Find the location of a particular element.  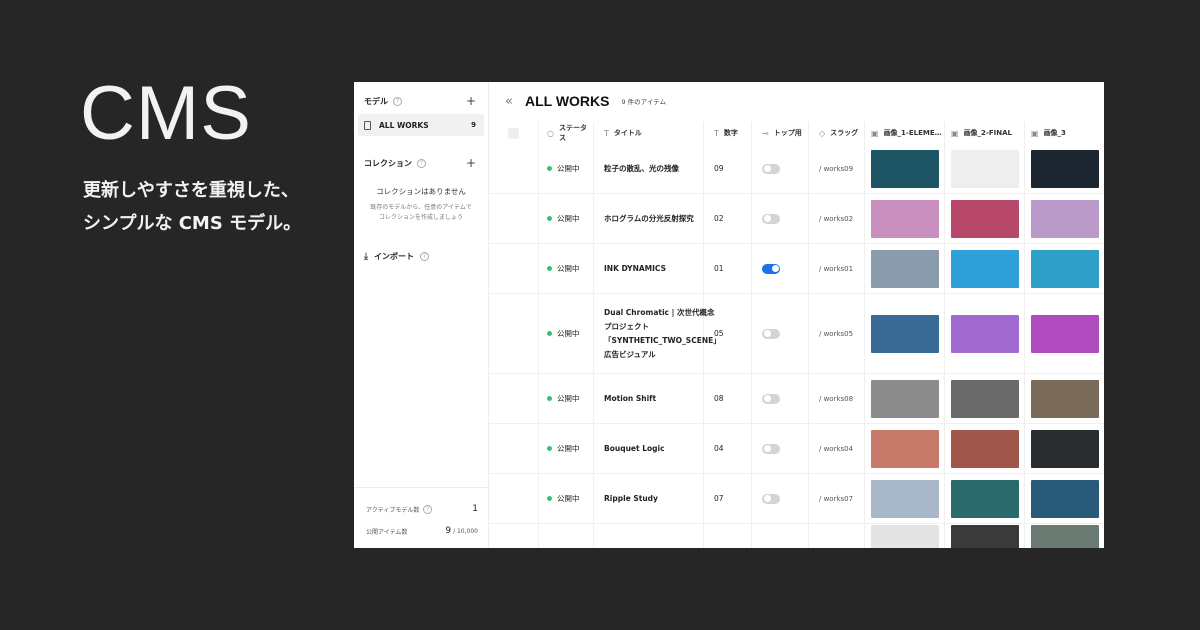

download-icon: ⤓ is located at coordinates (366, 256).